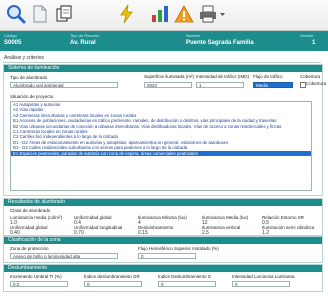  What do you see at coordinates (32, 96) in the screenshot?
I see `situation-label: Situación de proyecto` at bounding box center [32, 96].